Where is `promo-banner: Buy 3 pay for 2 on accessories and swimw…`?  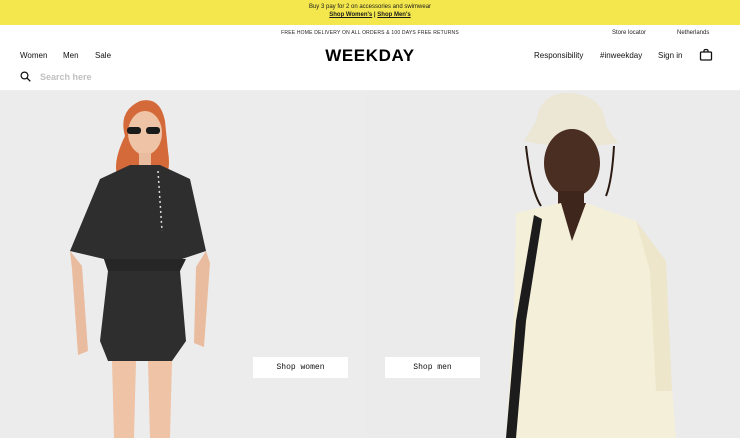 promo-banner: Buy 3 pay for 2 on accessories and swimw… is located at coordinates (370, 12).